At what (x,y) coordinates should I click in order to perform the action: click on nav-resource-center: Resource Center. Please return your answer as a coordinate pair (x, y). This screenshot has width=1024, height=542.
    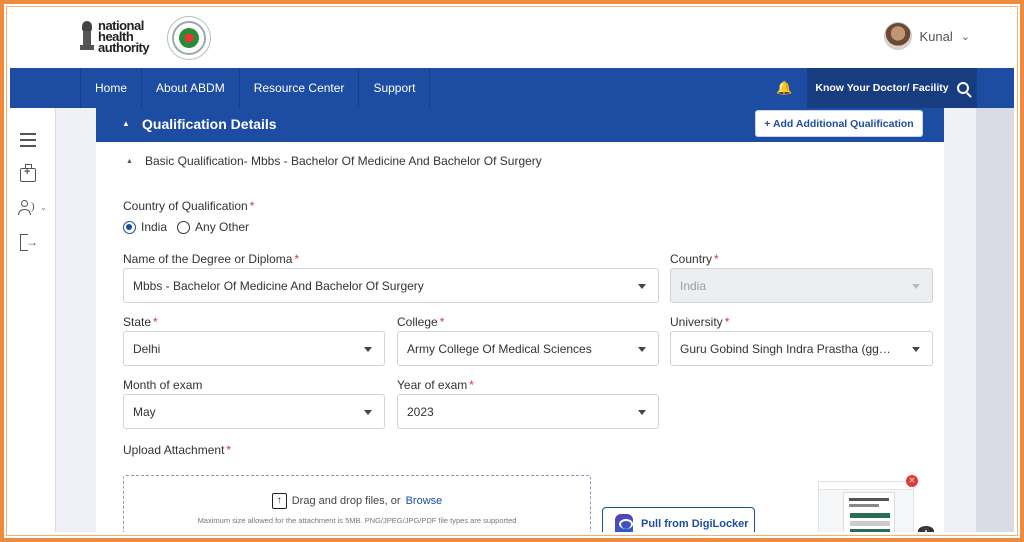
    Looking at the image, I should click on (300, 88).